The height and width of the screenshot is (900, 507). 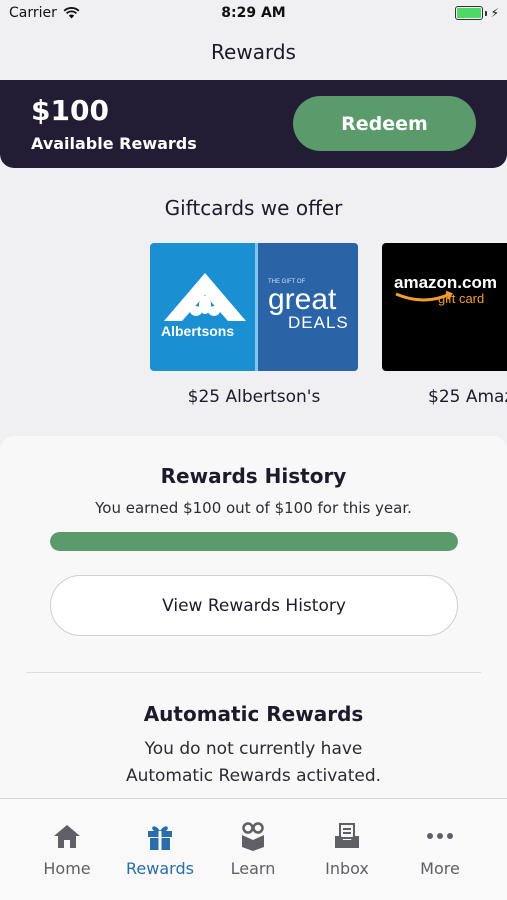 I want to click on status-time: 8:29 AM, so click(x=253, y=13).